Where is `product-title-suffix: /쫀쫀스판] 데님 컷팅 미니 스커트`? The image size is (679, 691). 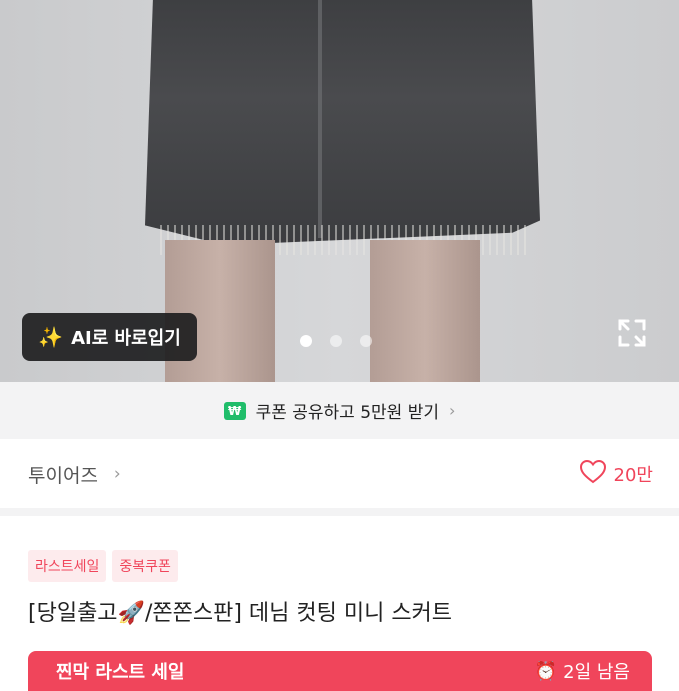 product-title-suffix: /쫀쫀스판] 데님 컷팅 미니 스커트 is located at coordinates (298, 613).